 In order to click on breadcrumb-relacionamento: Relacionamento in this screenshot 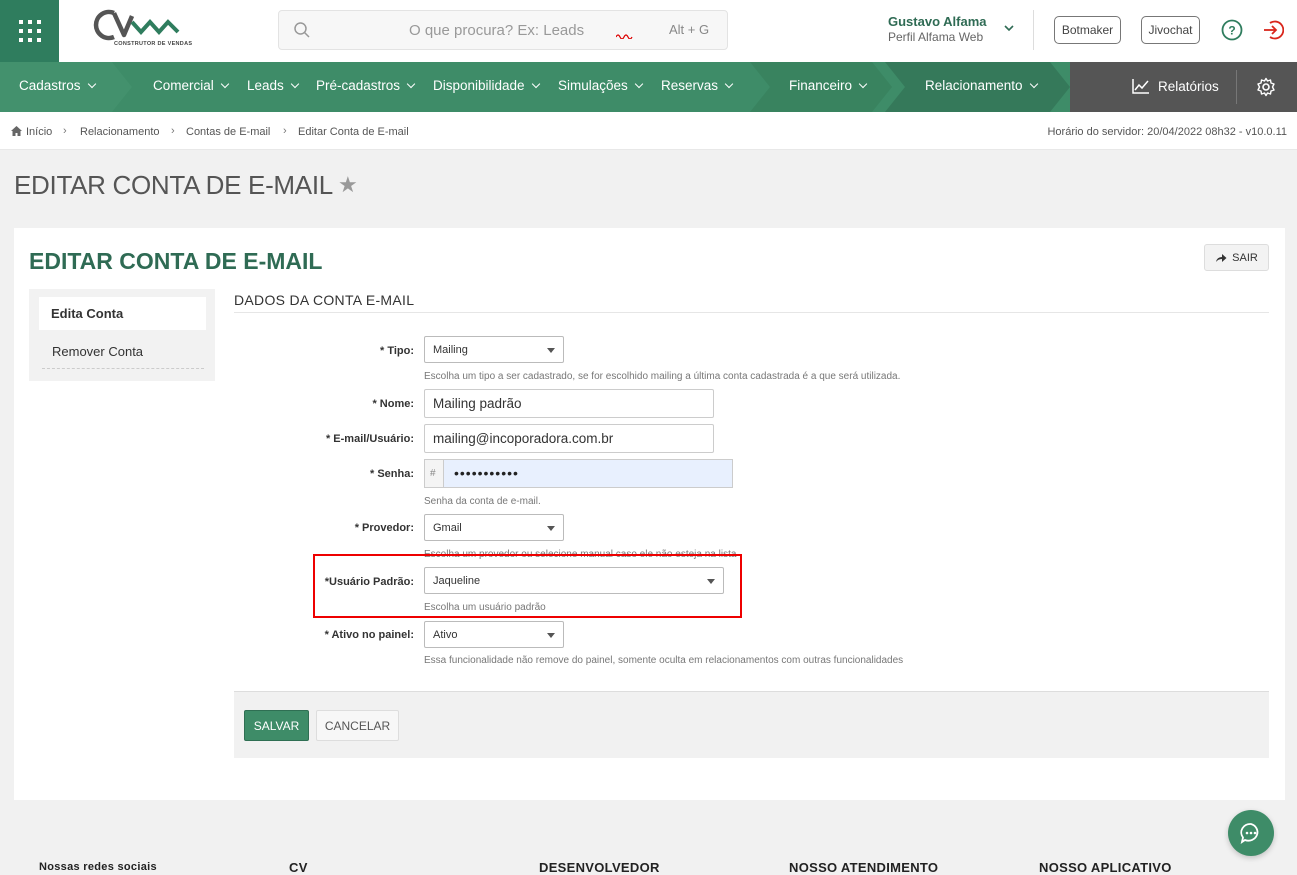, I will do `click(120, 132)`.